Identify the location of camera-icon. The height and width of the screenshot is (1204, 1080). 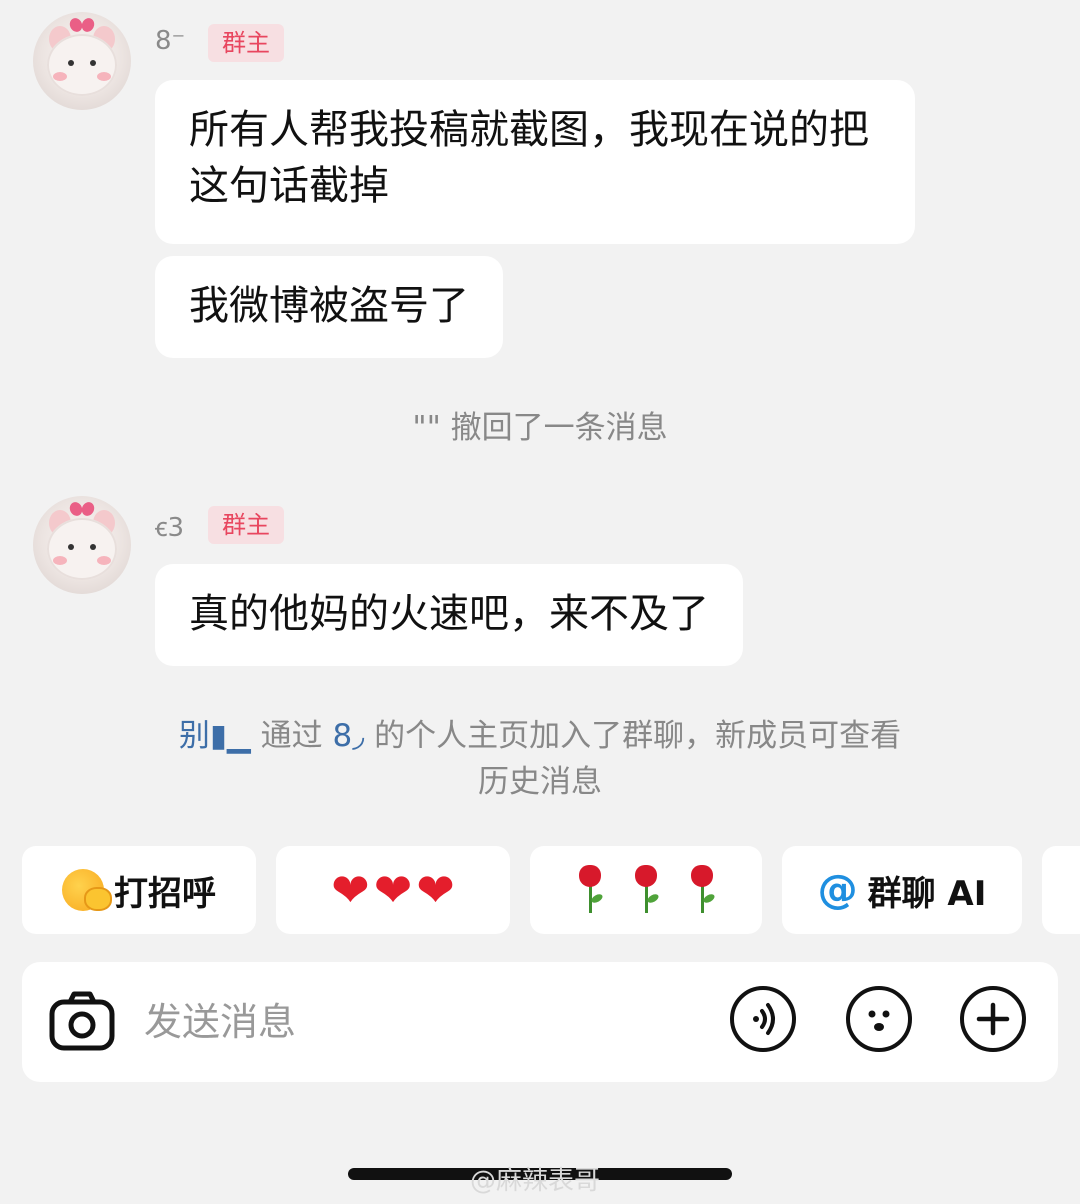
(82, 1022).